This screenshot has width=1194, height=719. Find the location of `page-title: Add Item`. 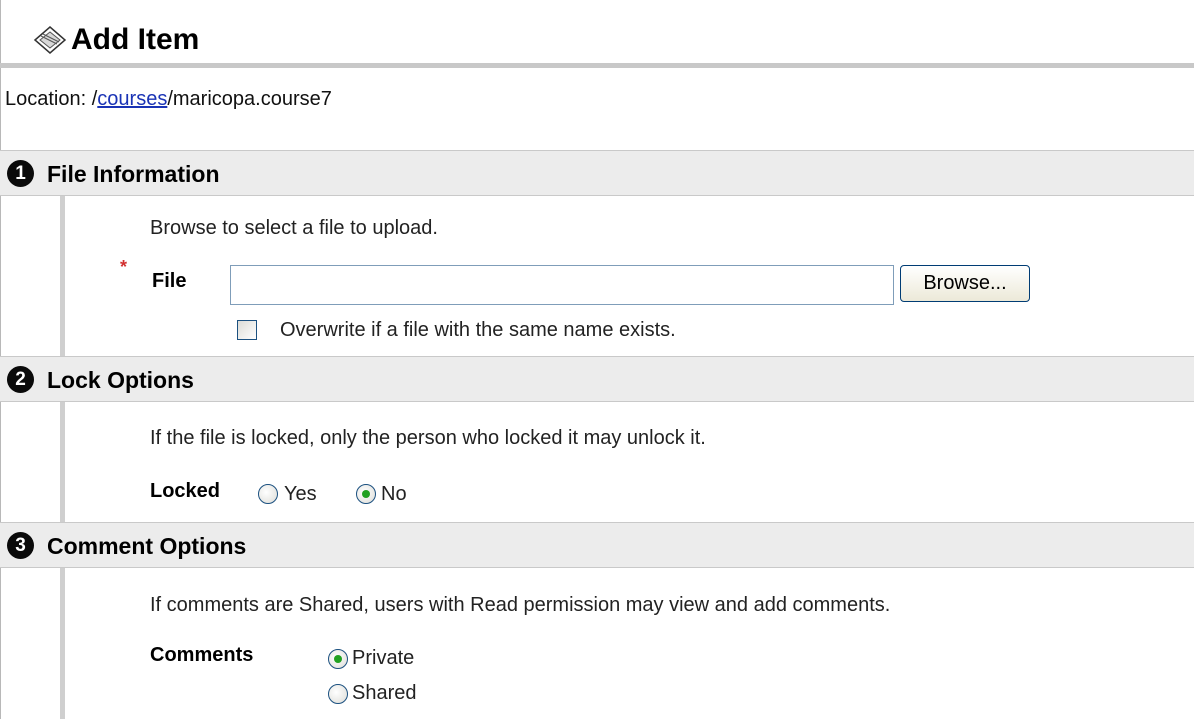

page-title: Add Item is located at coordinates (135, 39).